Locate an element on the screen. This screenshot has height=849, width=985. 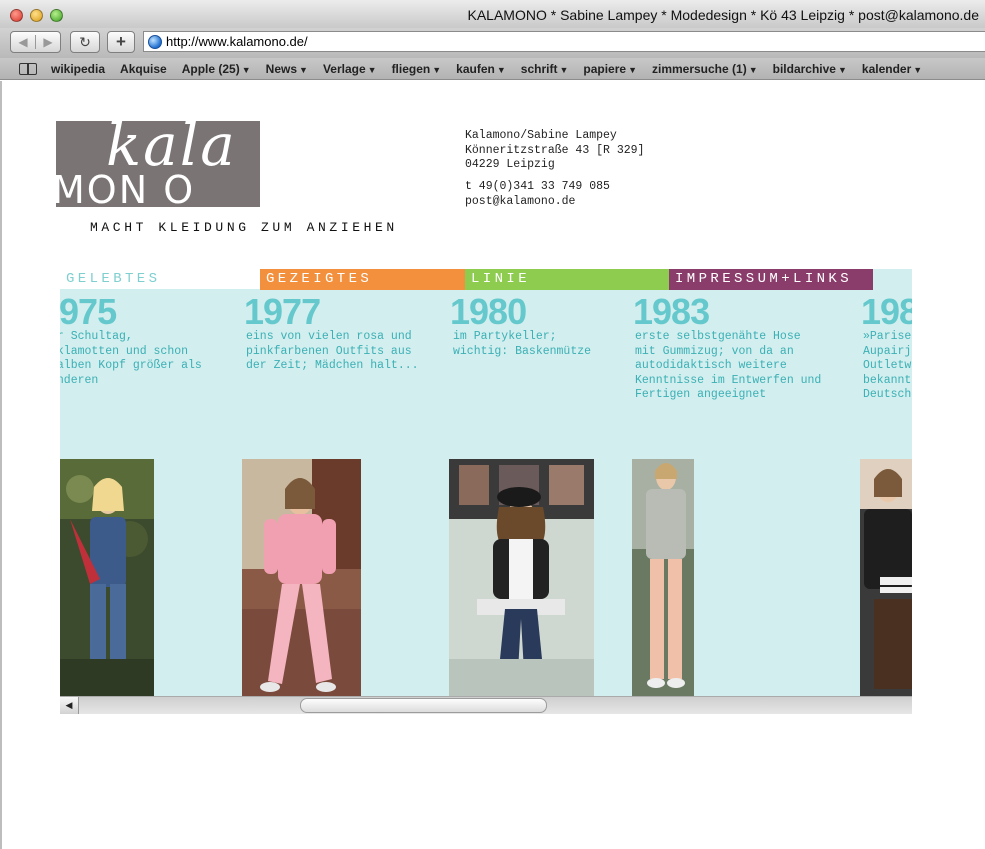
bookmark-item: schrift ▼ is located at coordinates (545, 69).